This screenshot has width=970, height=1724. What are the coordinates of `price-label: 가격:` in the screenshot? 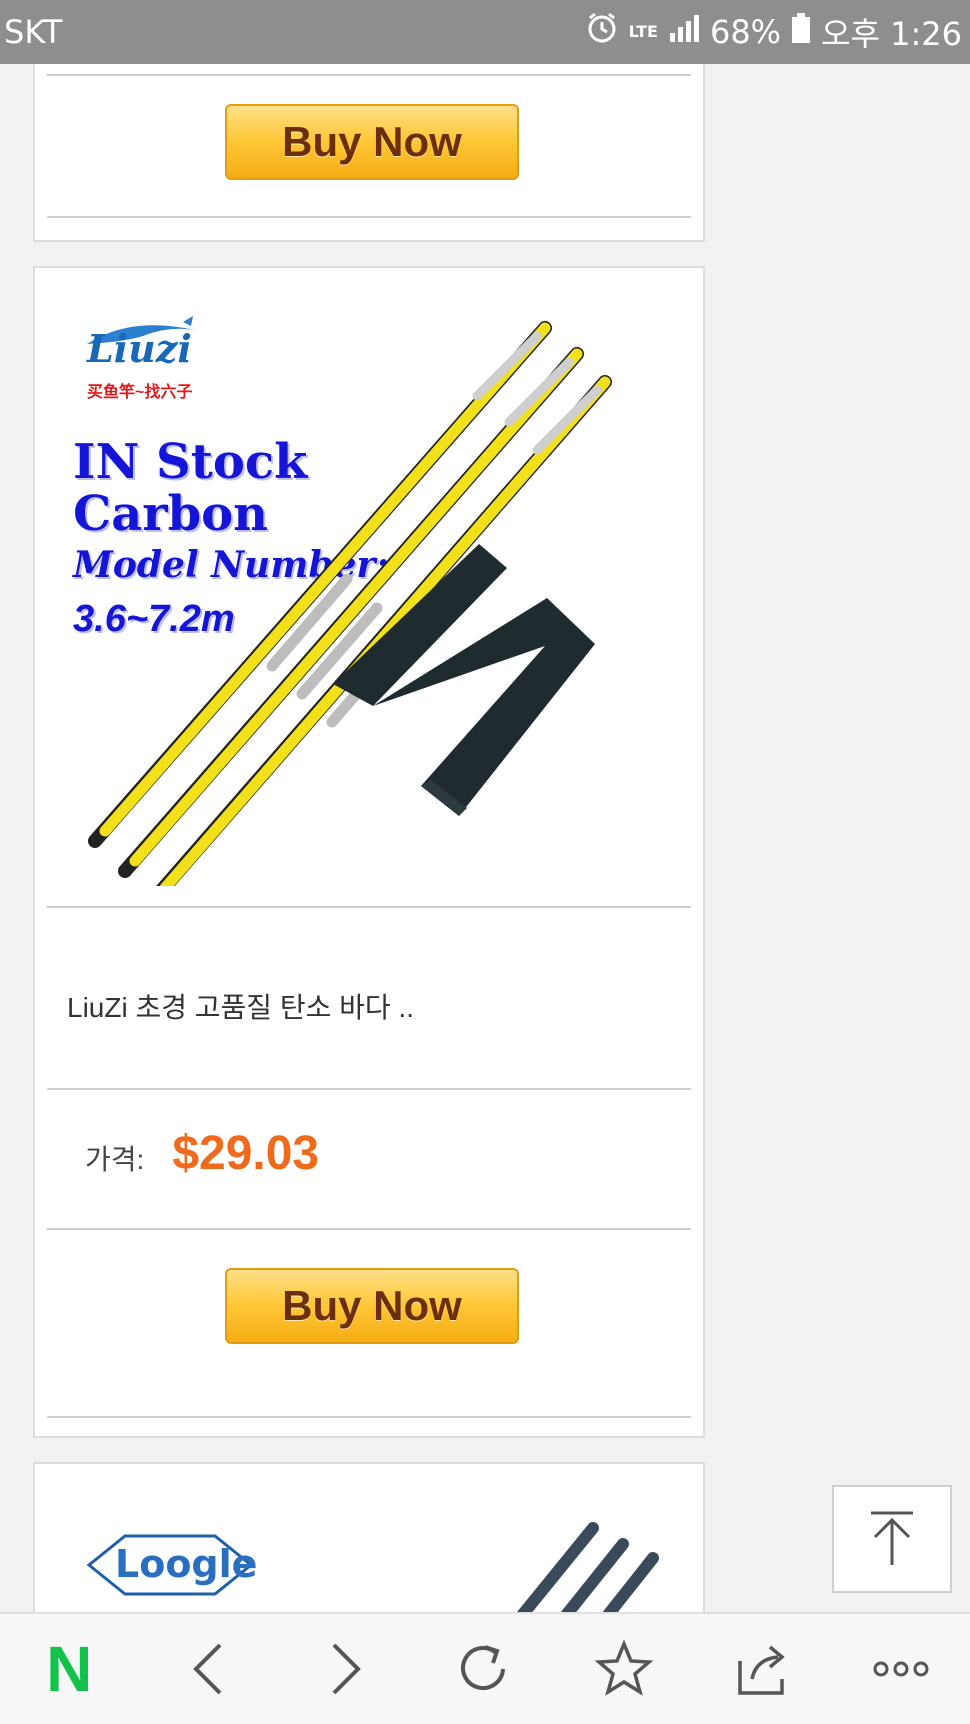 It's located at (115, 1159).